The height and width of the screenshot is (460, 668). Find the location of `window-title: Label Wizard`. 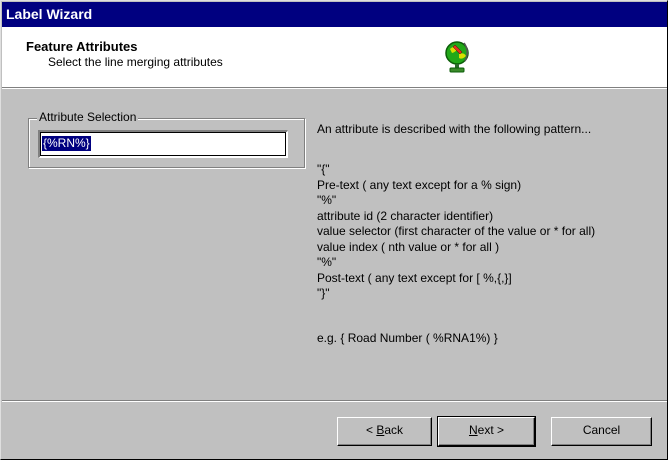

window-title: Label Wizard is located at coordinates (49, 14).